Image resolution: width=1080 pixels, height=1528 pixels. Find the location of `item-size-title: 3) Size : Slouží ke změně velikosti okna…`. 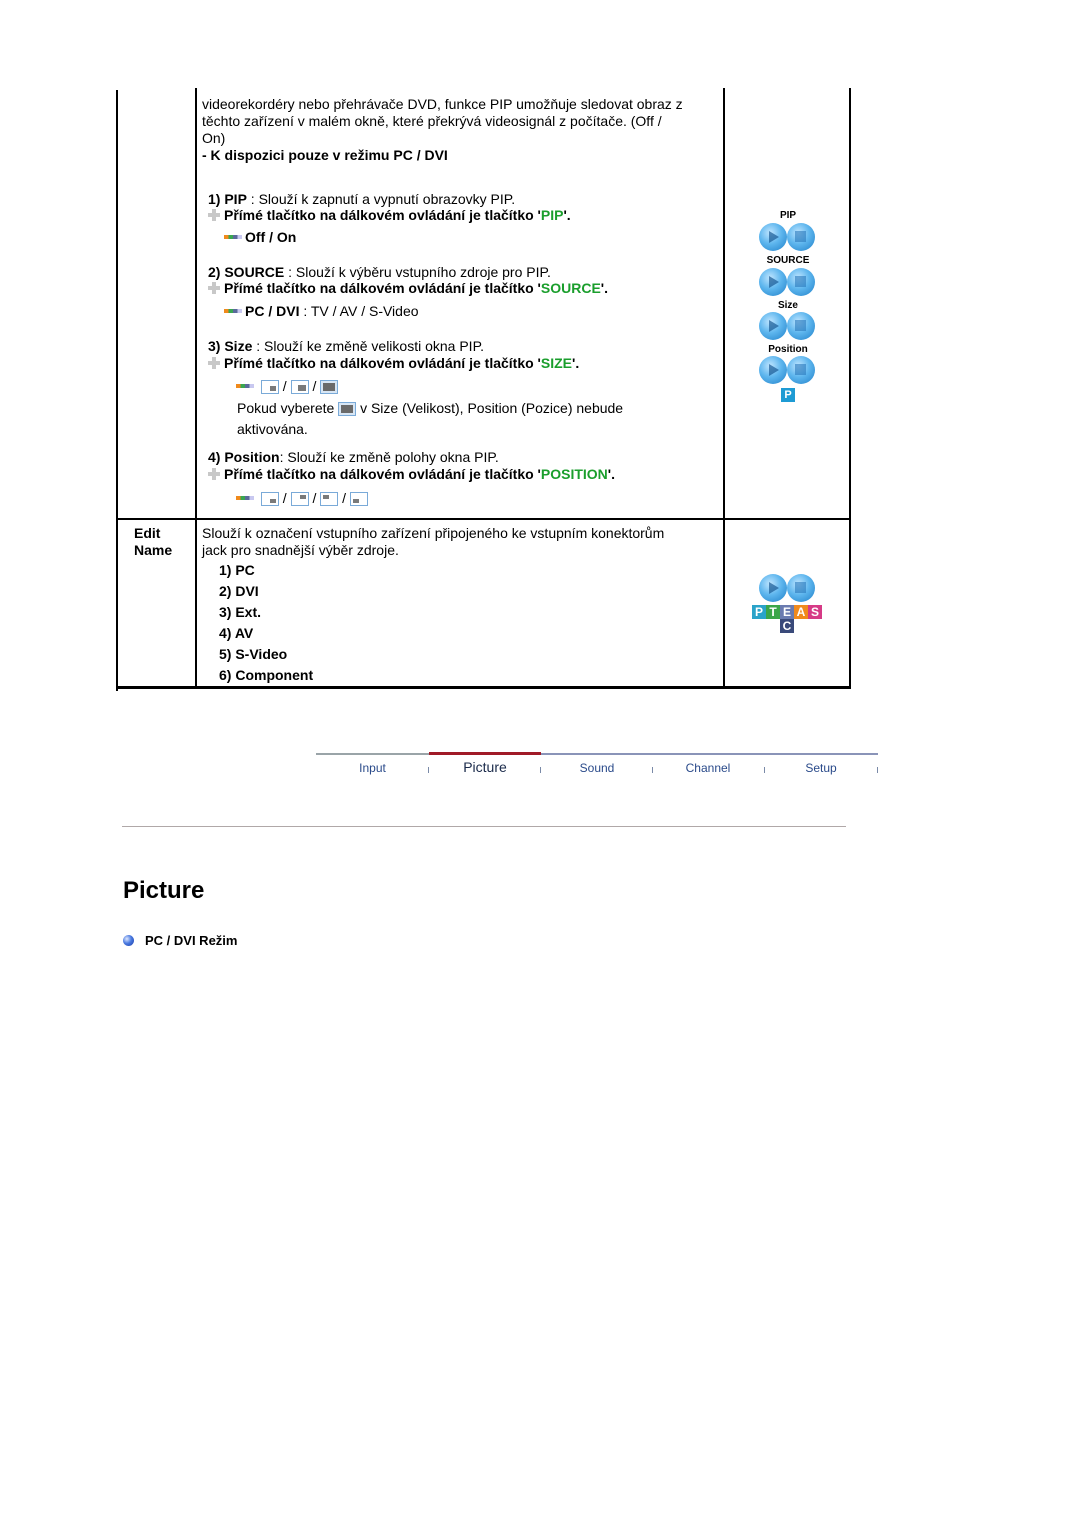

item-size-title: 3) Size : Slouží ke změně velikosti okna… is located at coordinates (346, 346).